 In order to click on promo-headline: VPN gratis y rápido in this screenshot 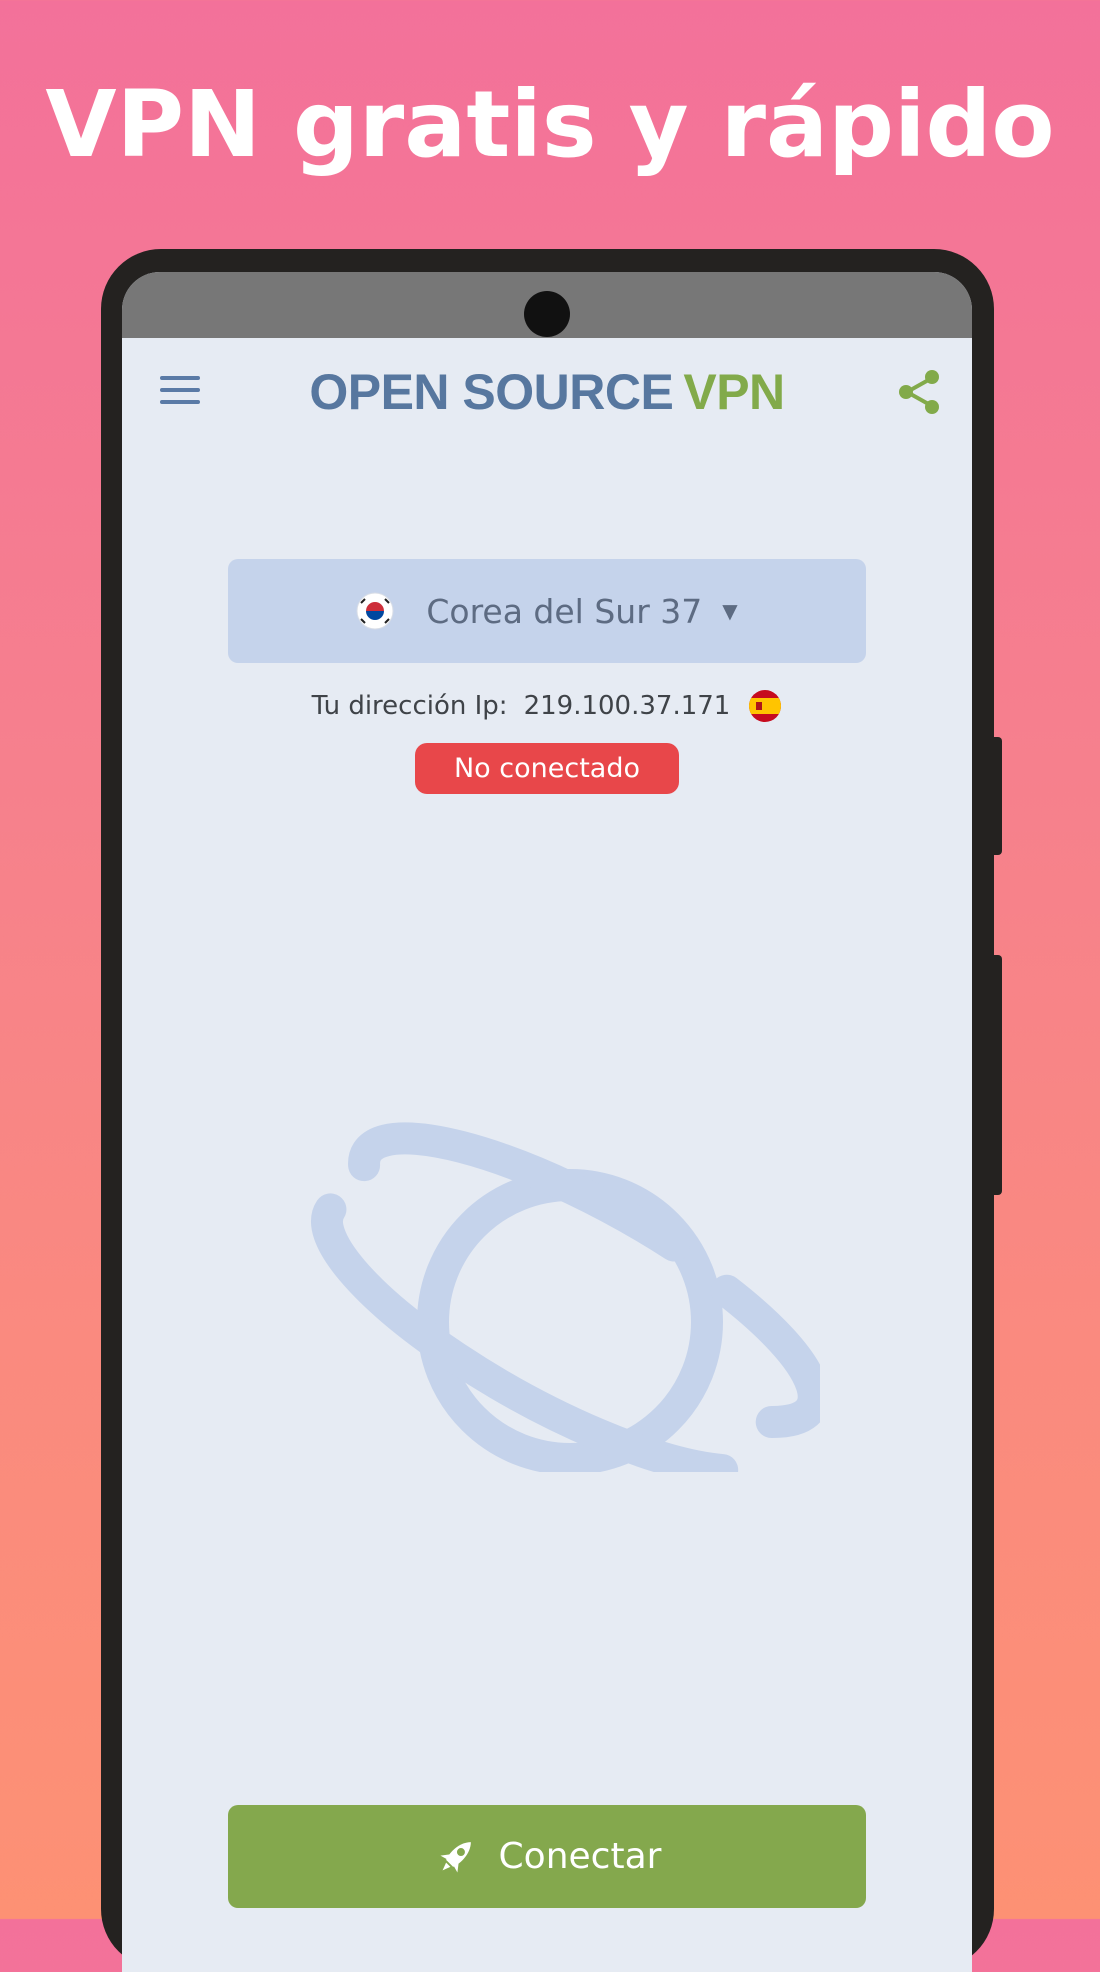, I will do `click(550, 124)`.